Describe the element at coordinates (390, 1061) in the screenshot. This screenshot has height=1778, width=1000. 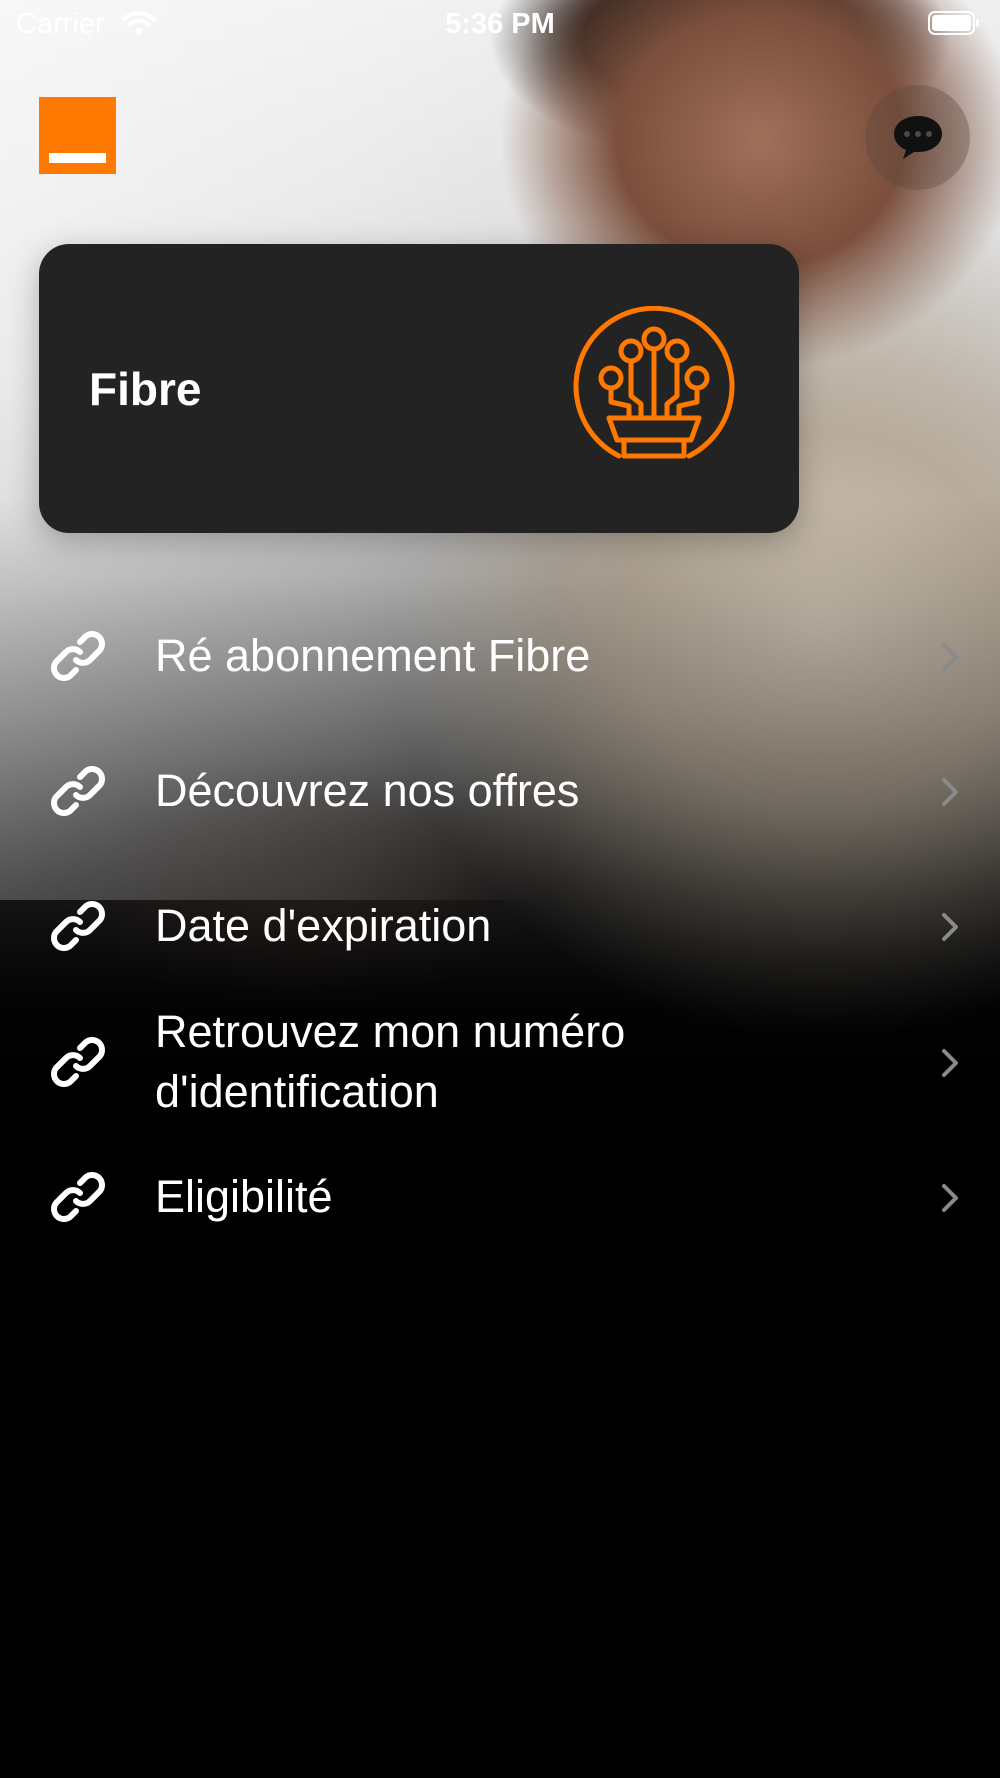
I see `menu-item-label: Retrouvez mon numéro d'identification` at that location.